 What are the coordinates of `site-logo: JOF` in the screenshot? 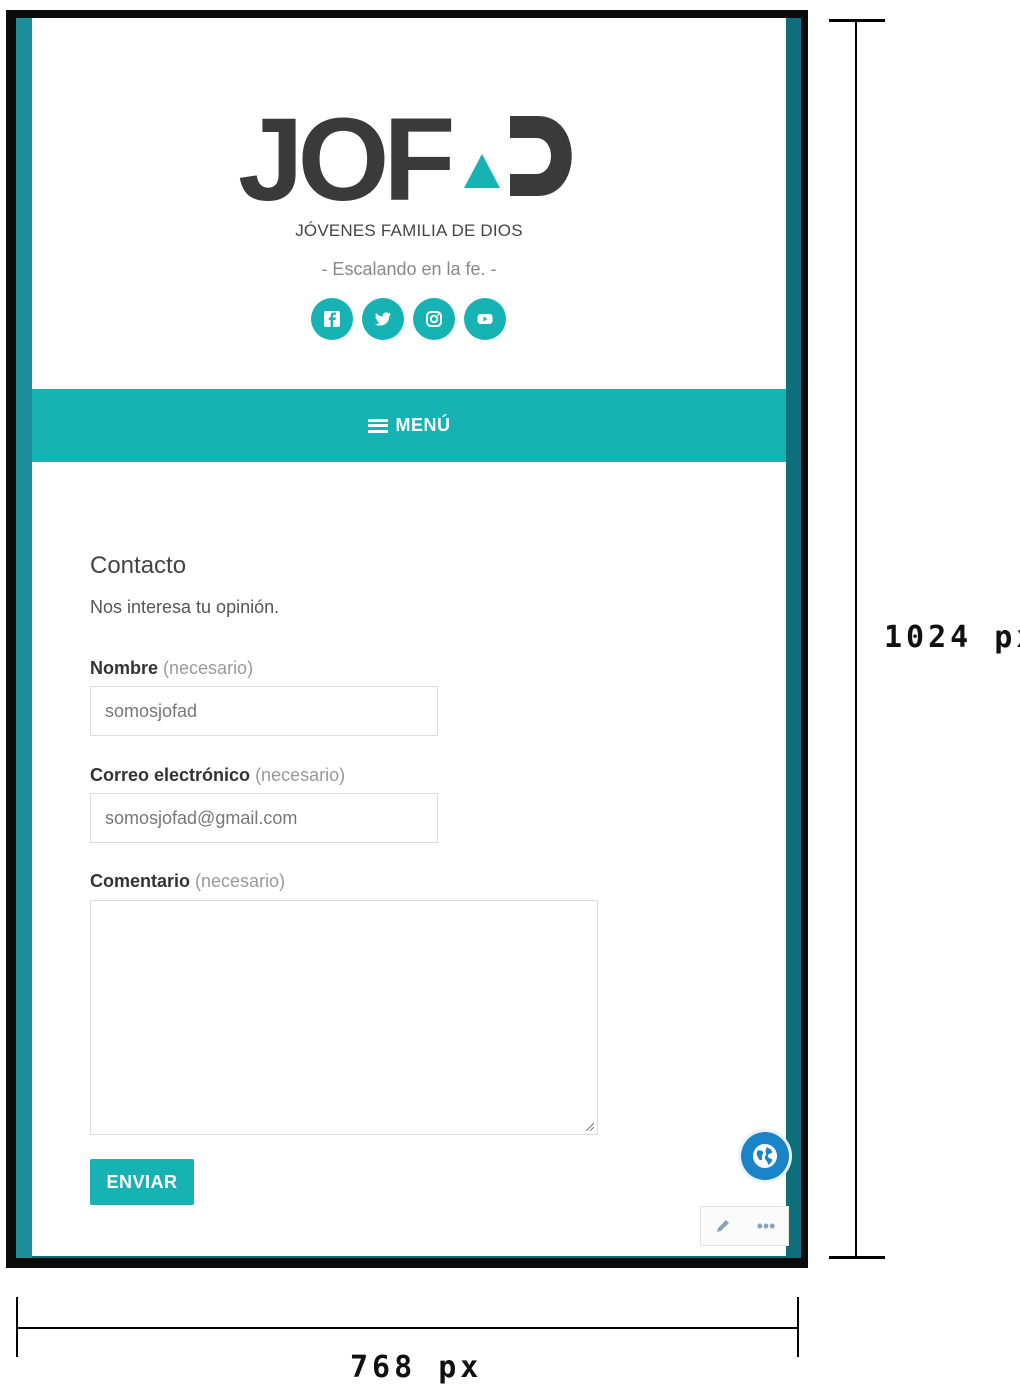 It's located at (408, 160).